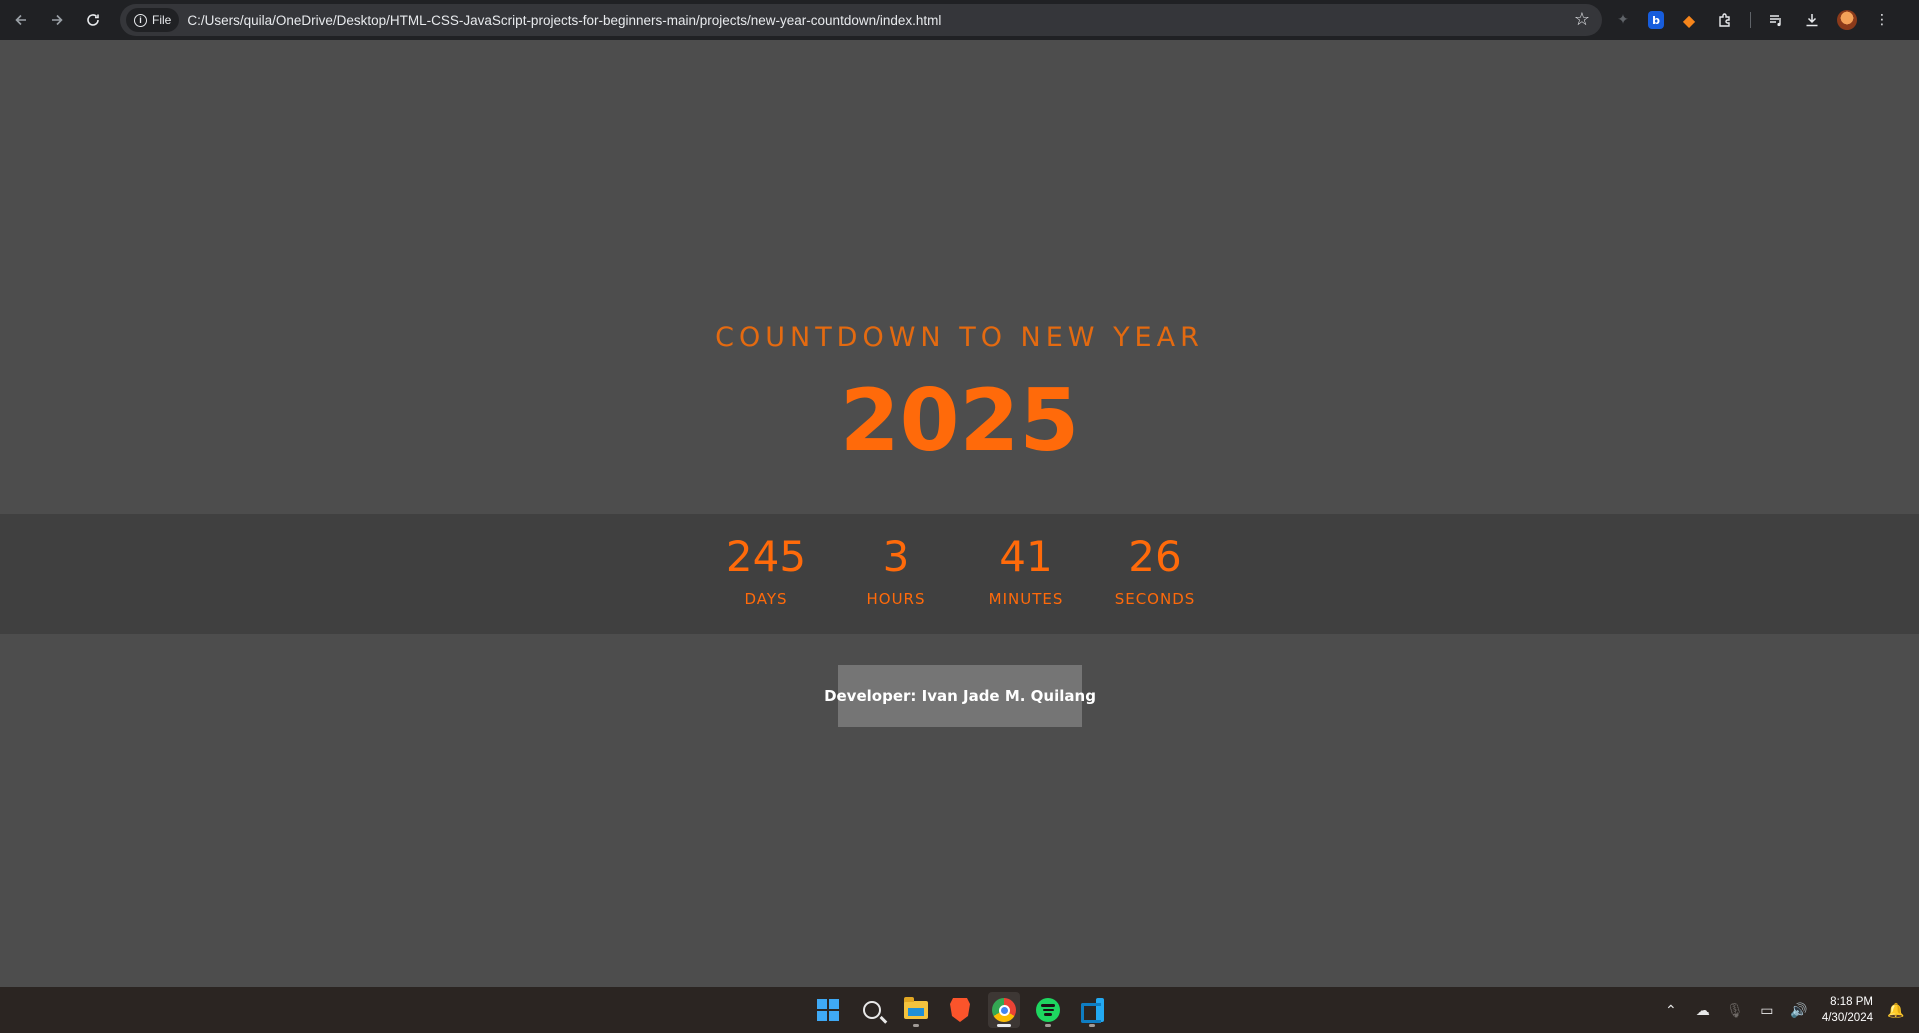 Image resolution: width=1919 pixels, height=1033 pixels. I want to click on spotify-icon, so click(1048, 1010).